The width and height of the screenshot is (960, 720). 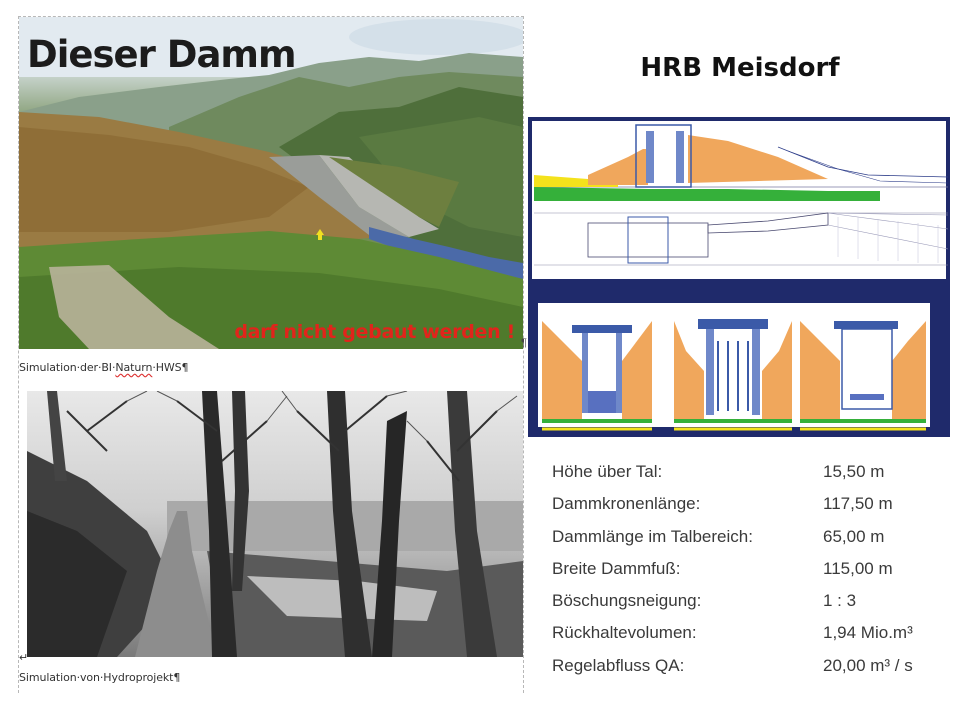 What do you see at coordinates (624, 633) in the screenshot?
I see `spec-label: Rückhaltevolumen:` at bounding box center [624, 633].